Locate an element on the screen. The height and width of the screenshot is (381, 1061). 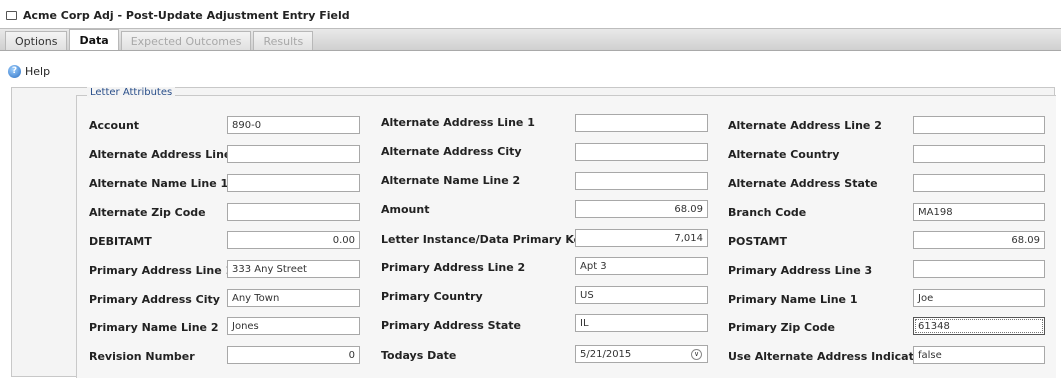
help-label: Help is located at coordinates (38, 71).